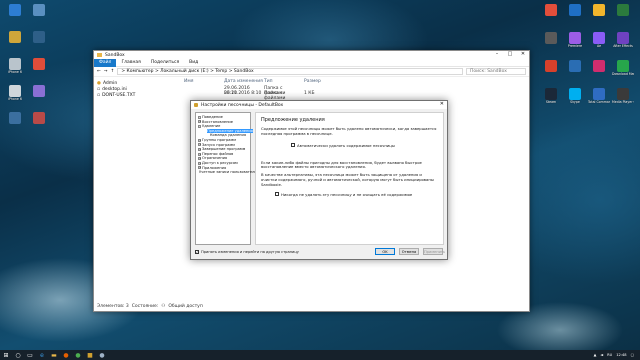 This screenshot has height=360, width=640. What do you see at coordinates (434, 251) in the screenshot?
I see `apply-button: Применить` at bounding box center [434, 251].